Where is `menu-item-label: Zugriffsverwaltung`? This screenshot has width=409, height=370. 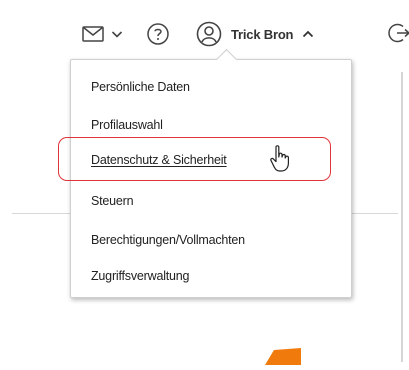
menu-item-label: Zugriffsverwaltung is located at coordinates (140, 276).